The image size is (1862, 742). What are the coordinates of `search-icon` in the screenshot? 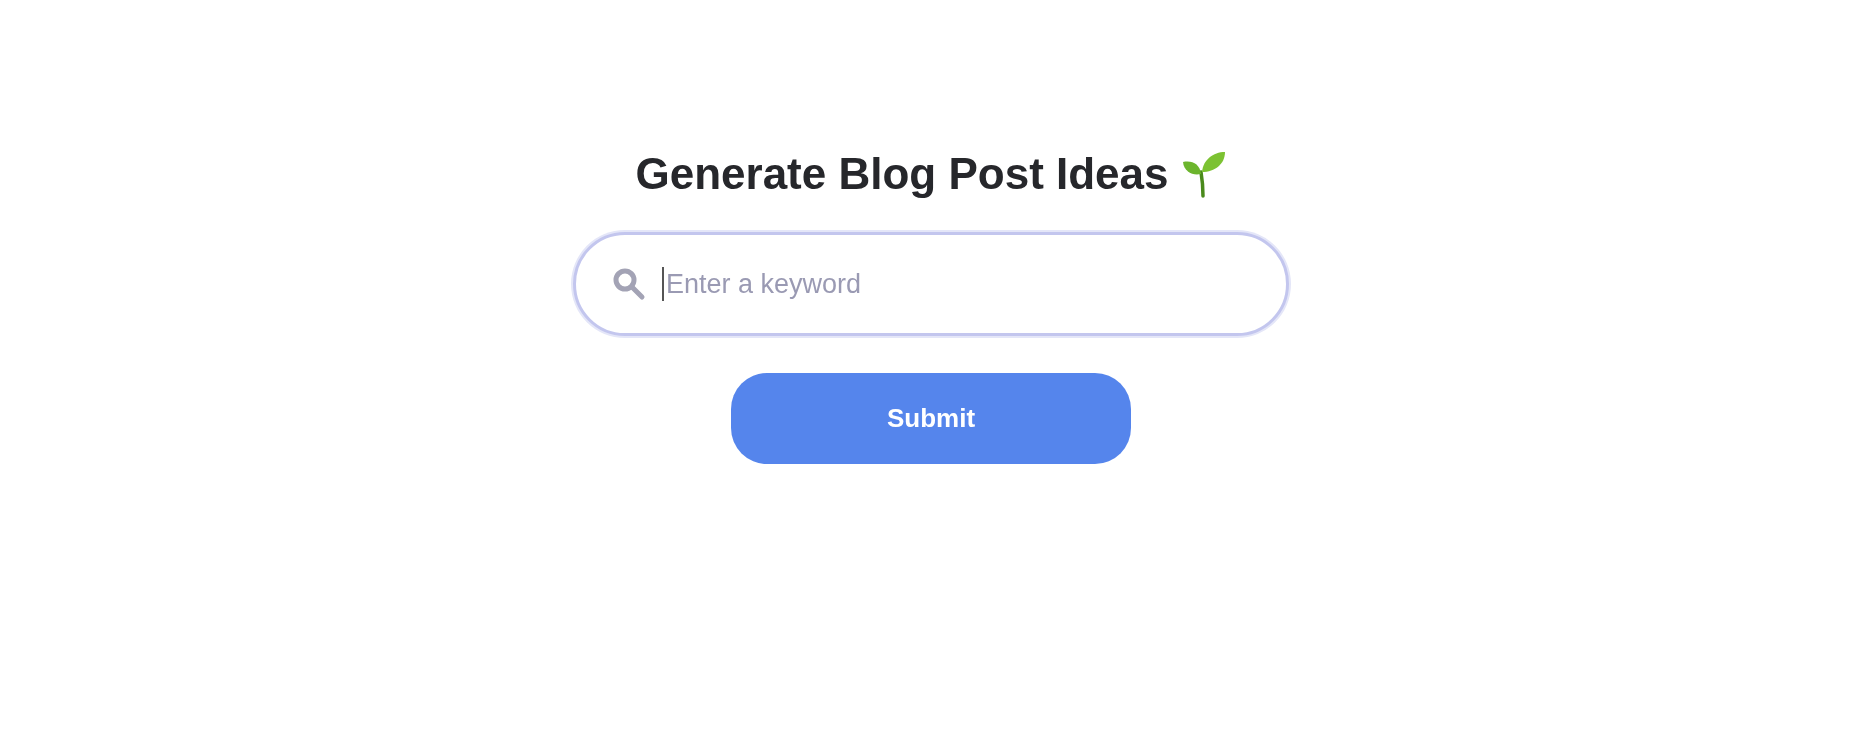 It's located at (629, 284).